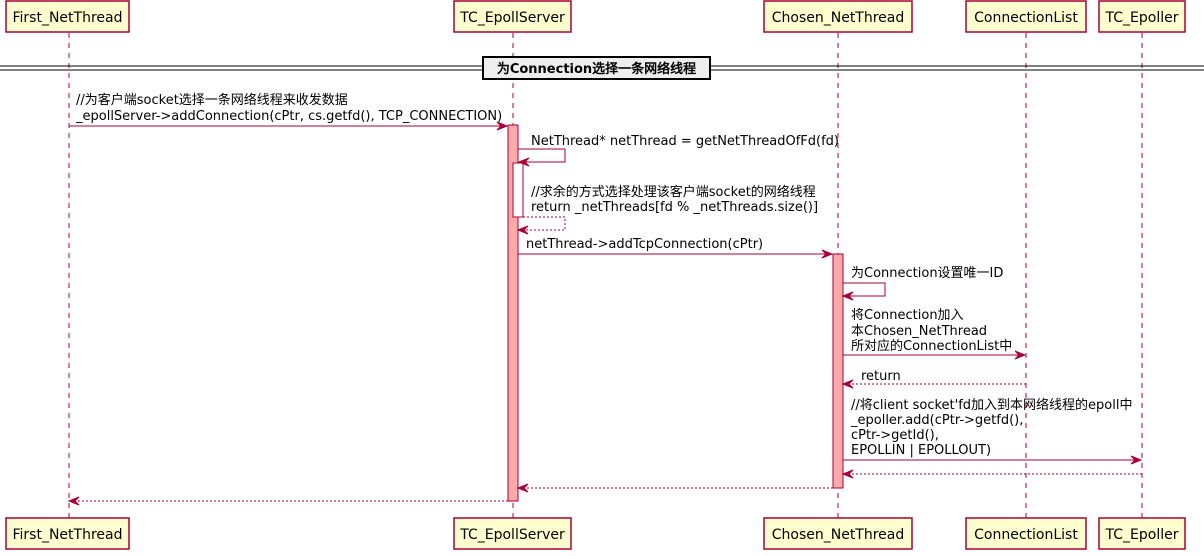  Describe the element at coordinates (927, 273) in the screenshot. I see `message-label-line: 为Connection设置唯一ID` at that location.